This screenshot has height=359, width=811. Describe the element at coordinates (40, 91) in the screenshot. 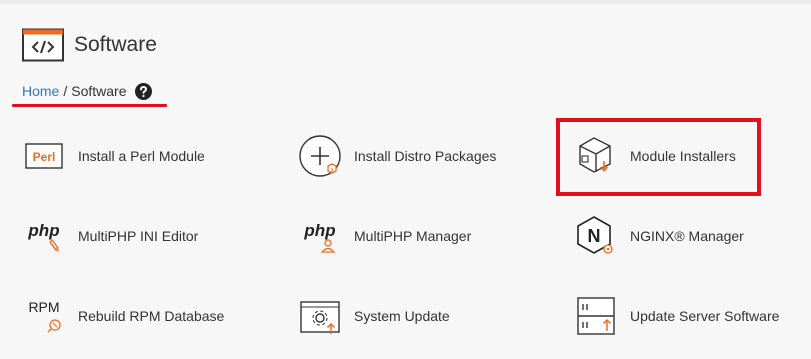

I see `breadcrumb-home-link: Home` at that location.